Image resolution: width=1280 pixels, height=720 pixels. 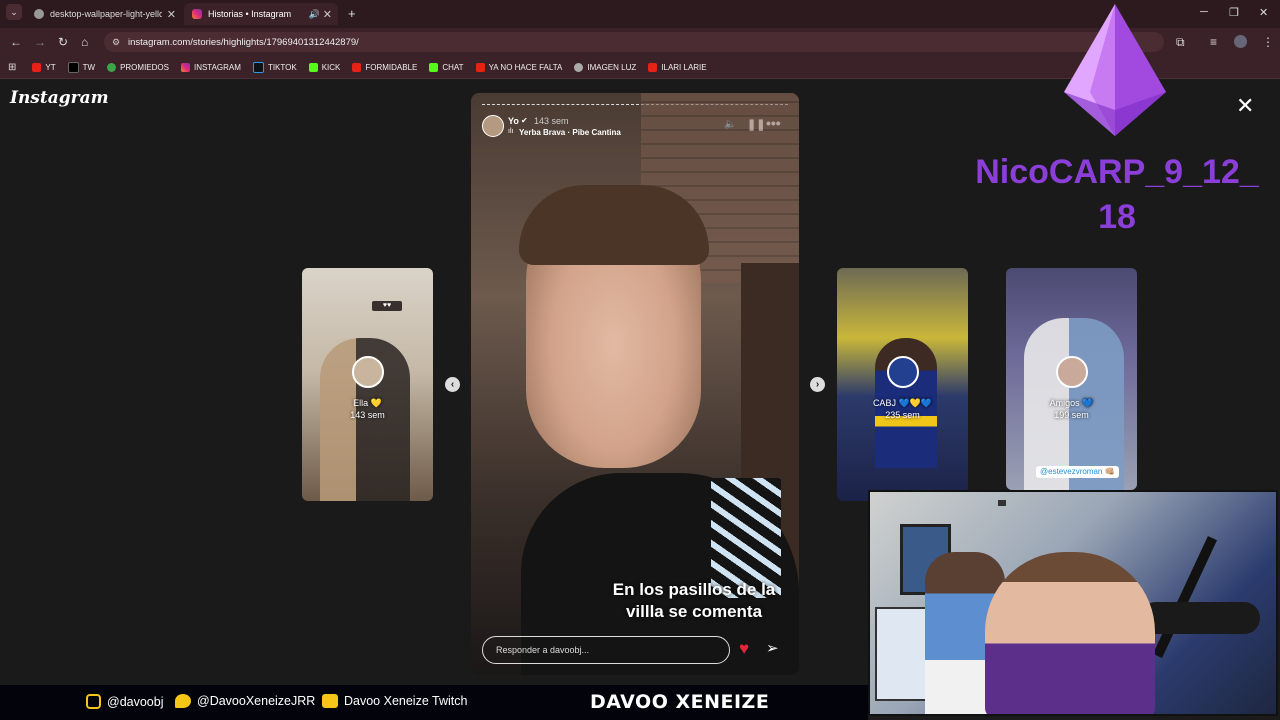 I want to click on highlight-amigos: Amigos 💙 199 sem @estevezvroman 👊🏼, so click(x=1071, y=379).